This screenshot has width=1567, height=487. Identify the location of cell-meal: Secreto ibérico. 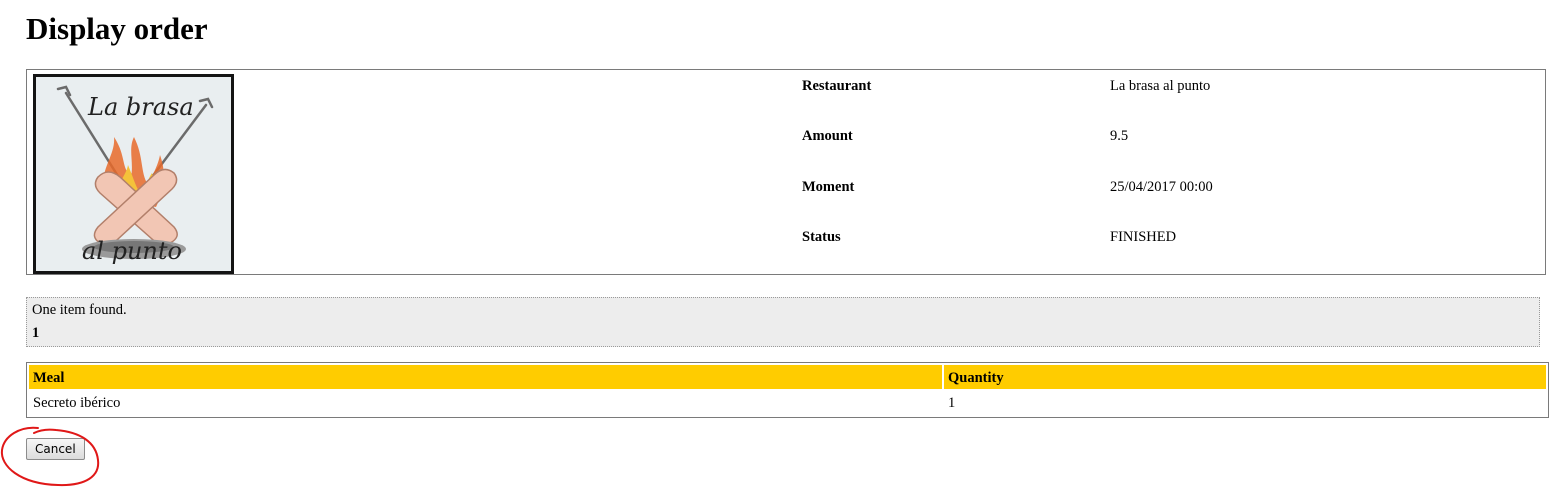
(77, 402).